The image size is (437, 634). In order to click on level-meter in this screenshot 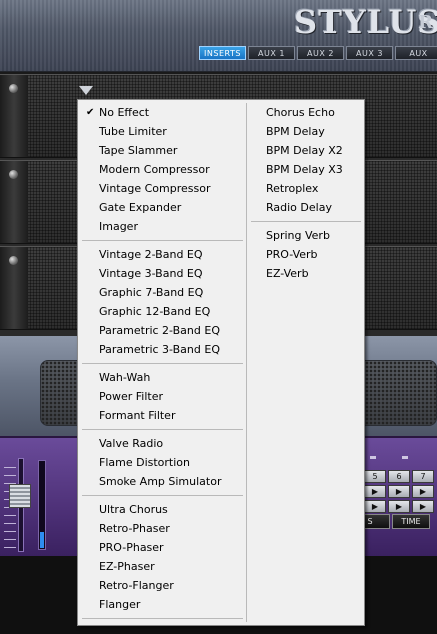, I will do `click(42, 505)`.